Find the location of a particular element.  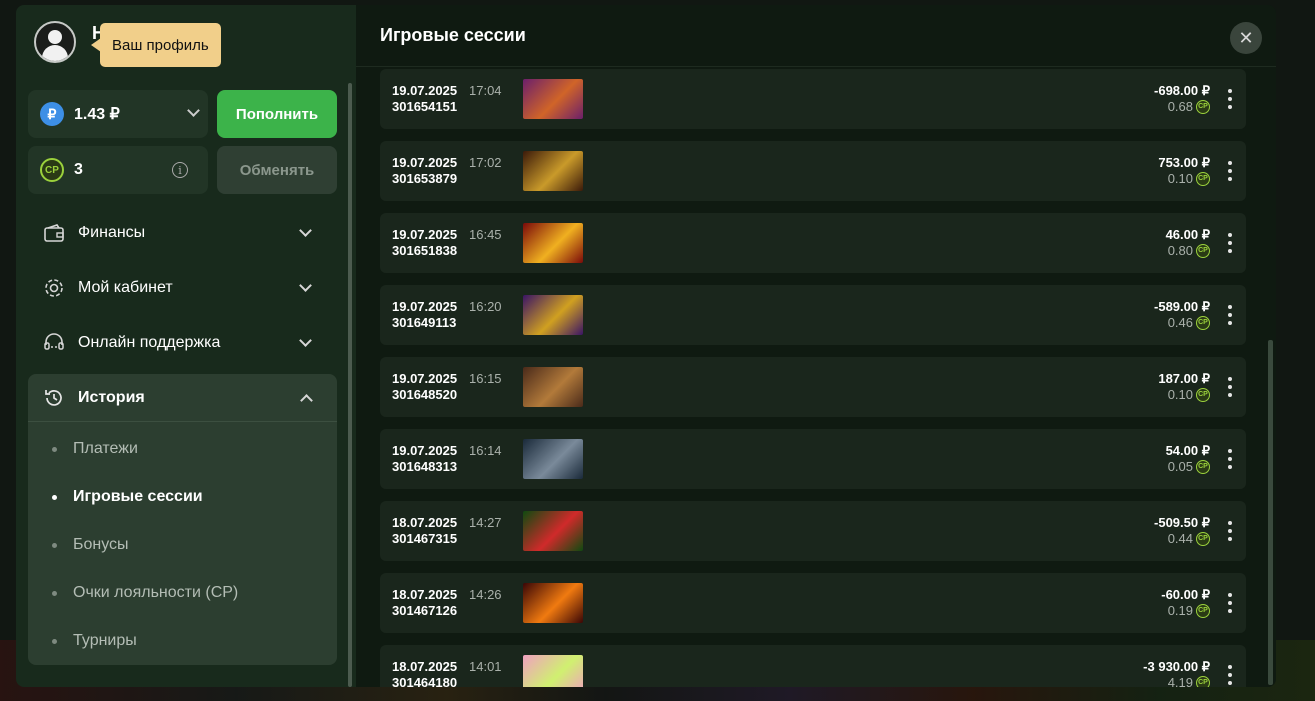

menu-item-label: Финансы is located at coordinates (112, 232).